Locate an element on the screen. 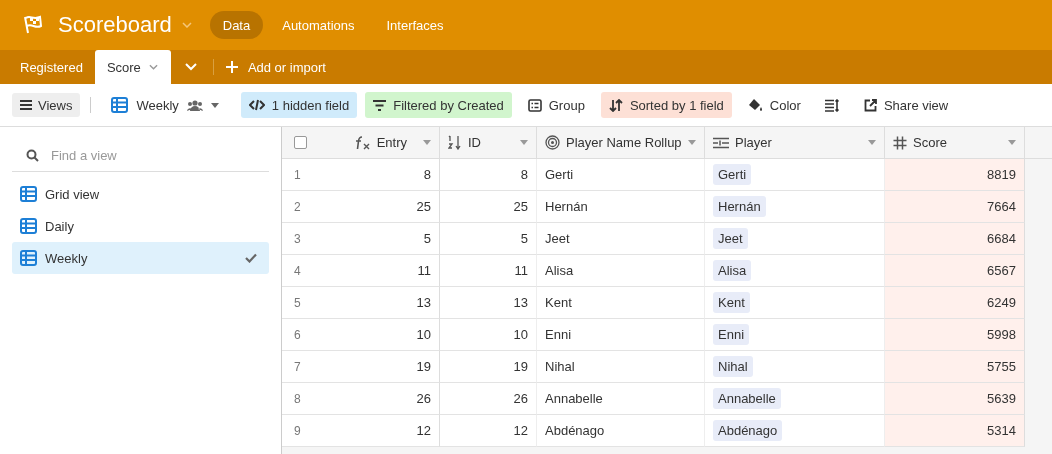 This screenshot has width=1052, height=454. table-cell: 6684 is located at coordinates (955, 239).